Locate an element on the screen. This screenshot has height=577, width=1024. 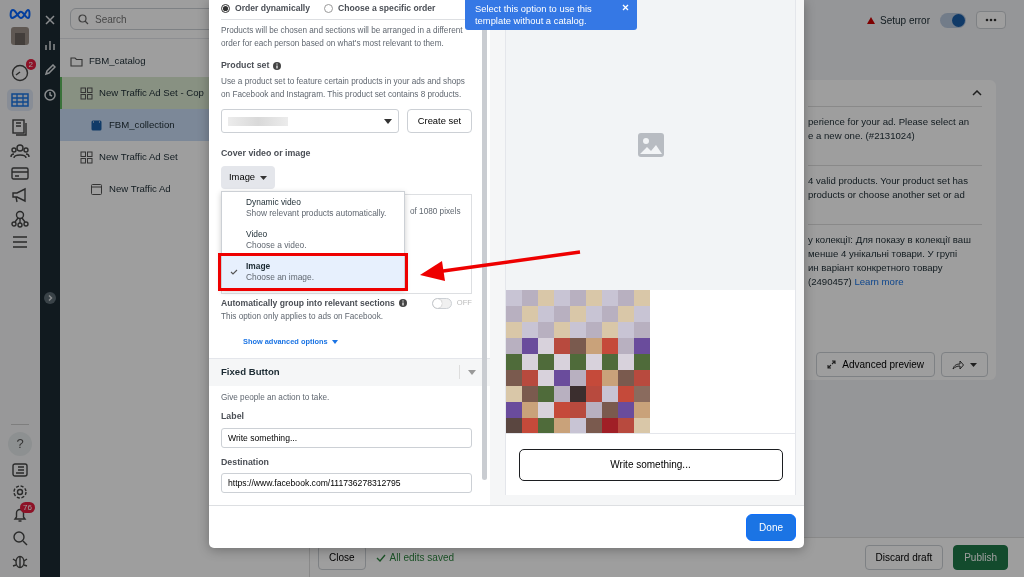
people-icon is located at coordinates (20, 151).